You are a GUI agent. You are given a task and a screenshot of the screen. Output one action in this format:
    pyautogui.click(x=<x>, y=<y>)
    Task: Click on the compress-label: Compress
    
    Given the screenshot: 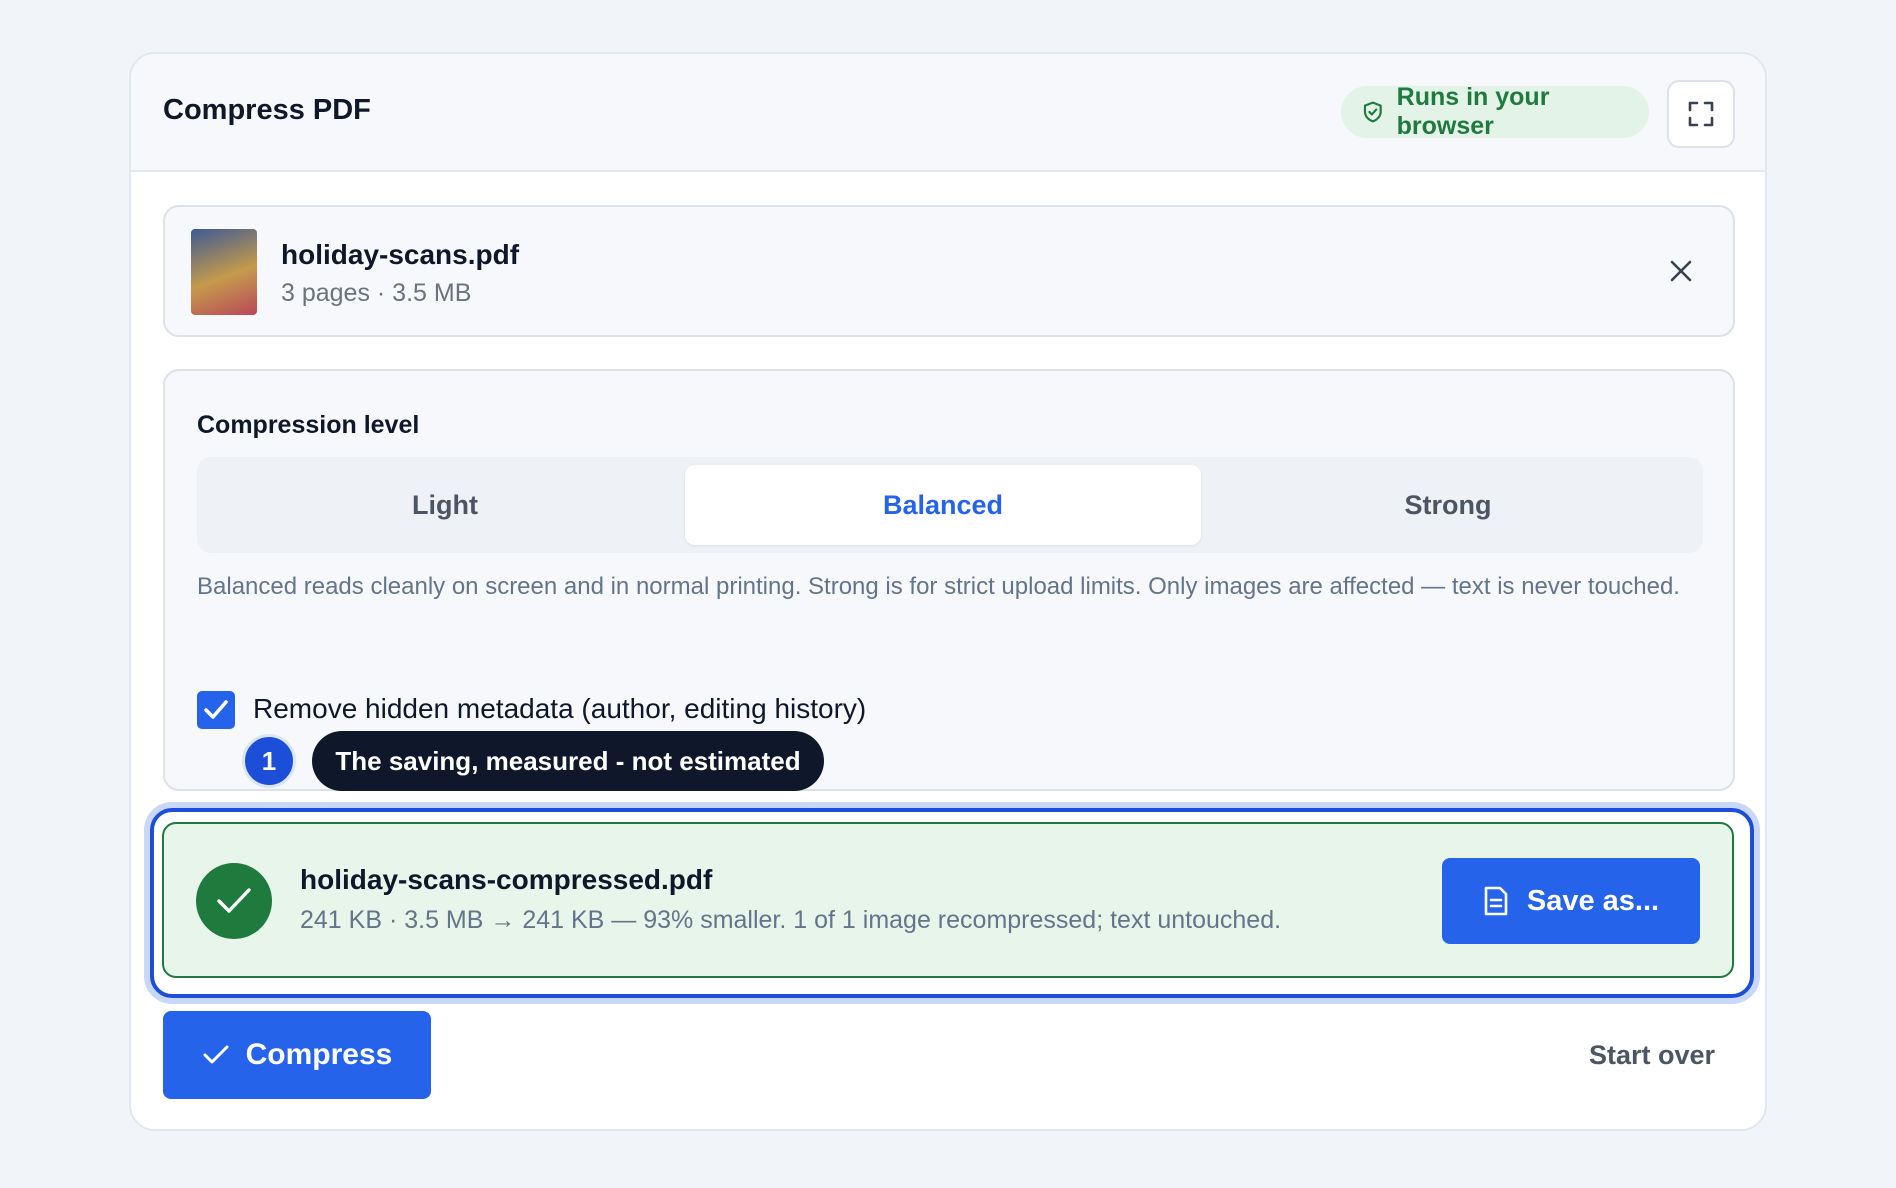 What is the action you would take?
    pyautogui.click(x=319, y=1054)
    